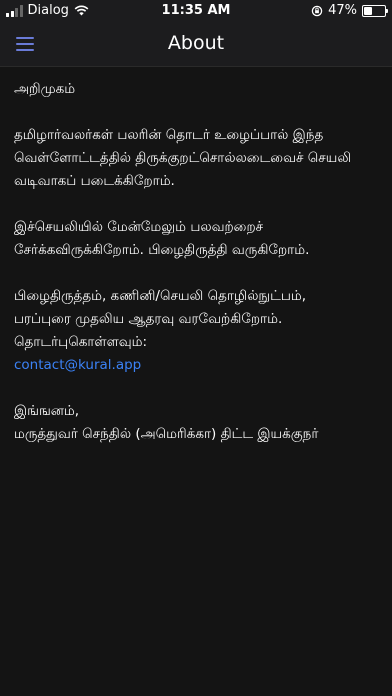 This screenshot has height=696, width=392. Describe the element at coordinates (47, 411) in the screenshot. I see `signature-line: இங்ஙனம்,` at that location.